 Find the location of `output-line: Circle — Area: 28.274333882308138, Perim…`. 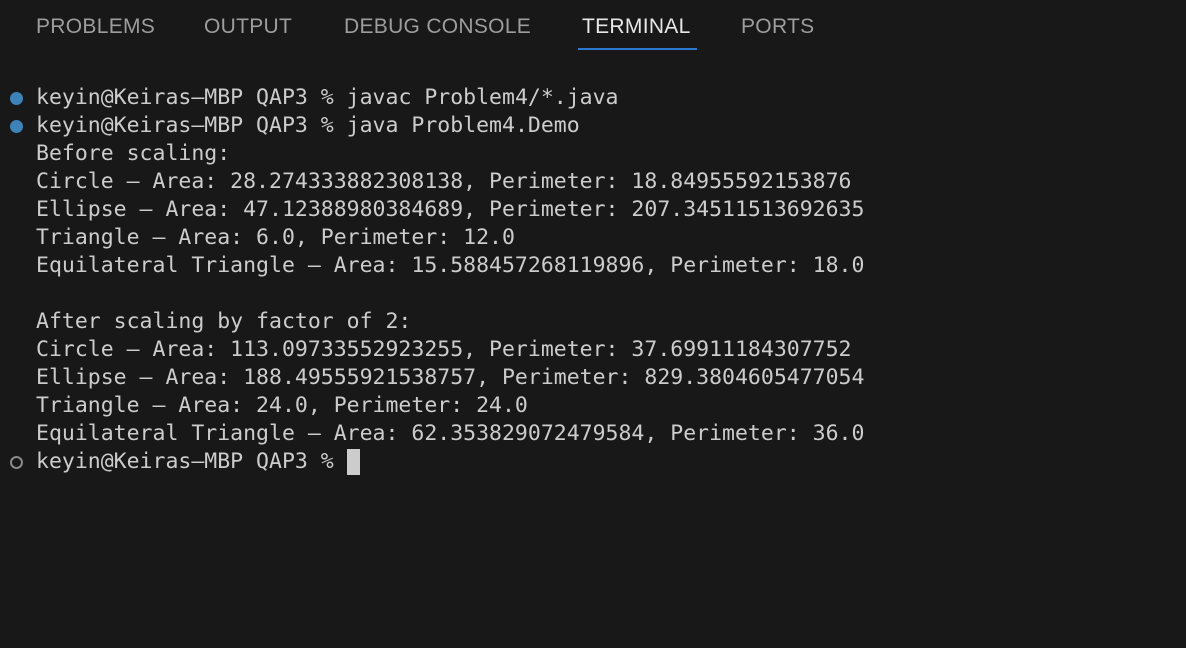

output-line: Circle — Area: 28.274333882308138, Perim… is located at coordinates (444, 181).